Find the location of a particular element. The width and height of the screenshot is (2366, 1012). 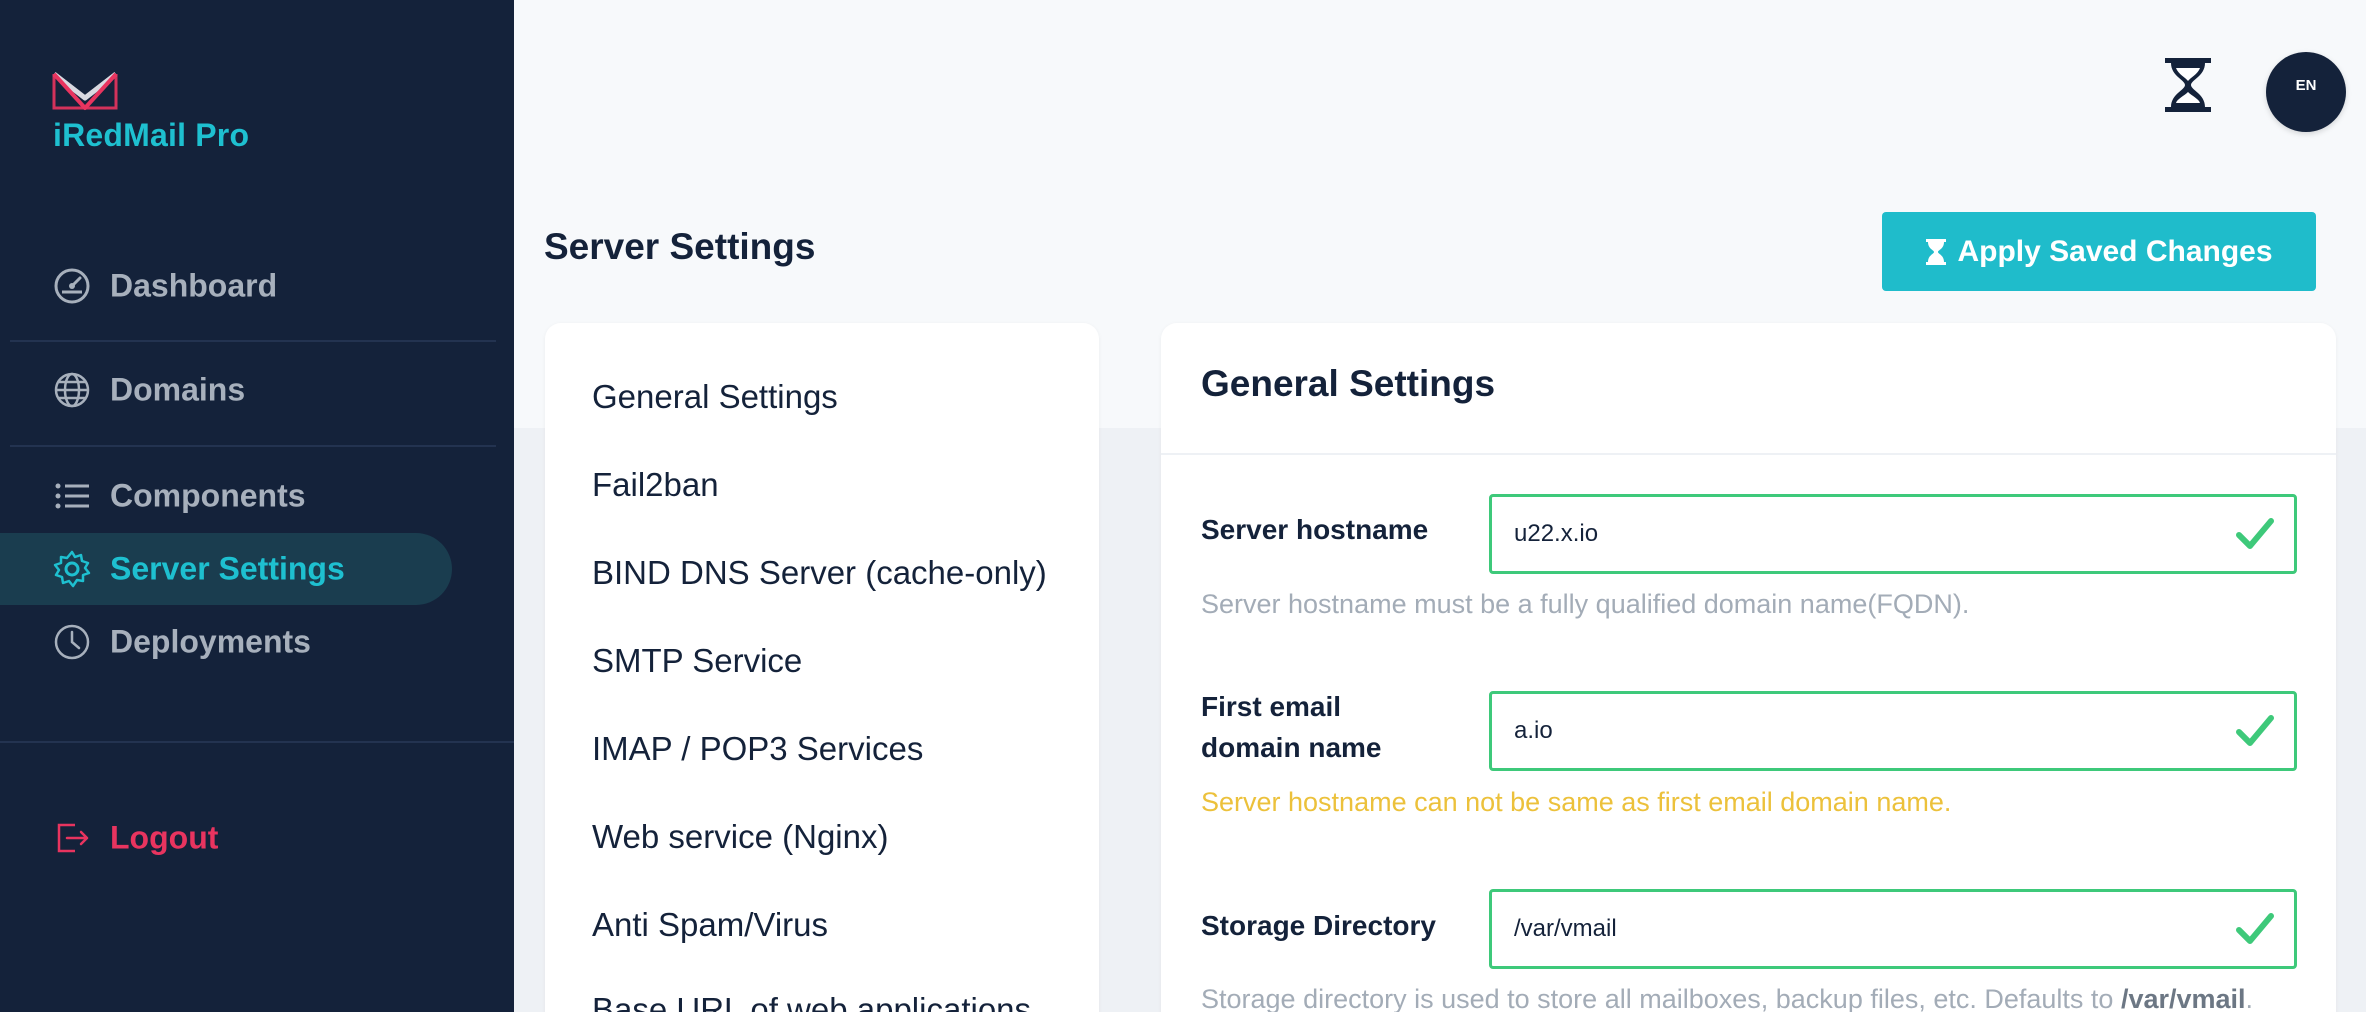

panel-title: General Settings is located at coordinates (1348, 383).